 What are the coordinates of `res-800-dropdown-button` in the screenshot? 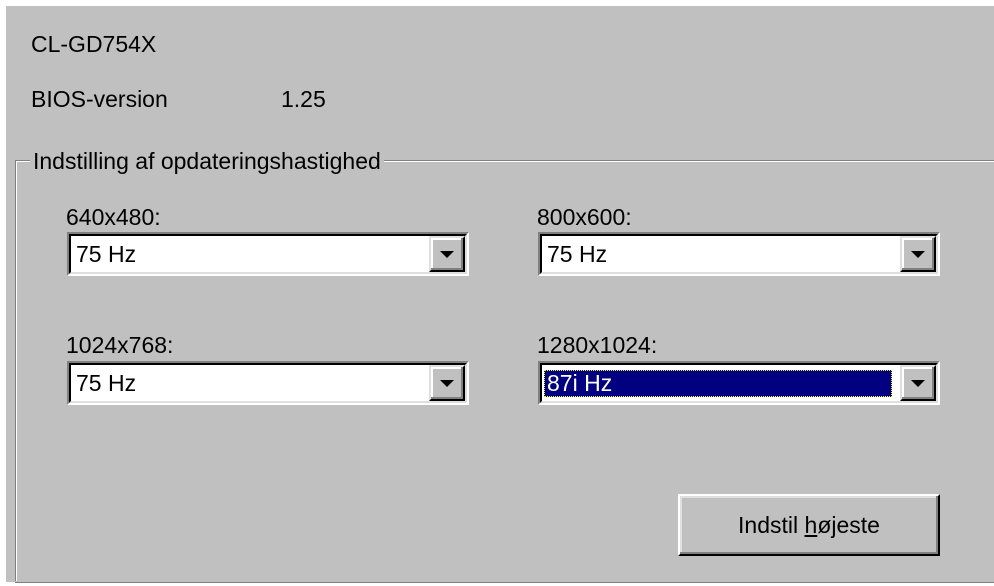 It's located at (918, 254).